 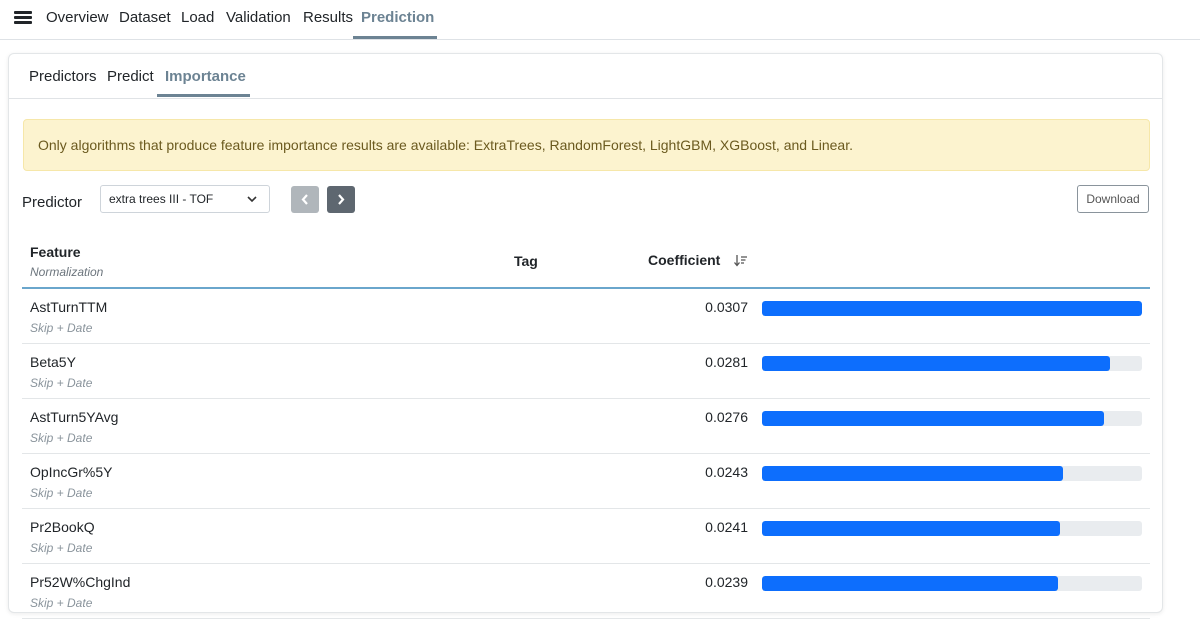 What do you see at coordinates (53, 362) in the screenshot?
I see `feature-name: Beta5Y` at bounding box center [53, 362].